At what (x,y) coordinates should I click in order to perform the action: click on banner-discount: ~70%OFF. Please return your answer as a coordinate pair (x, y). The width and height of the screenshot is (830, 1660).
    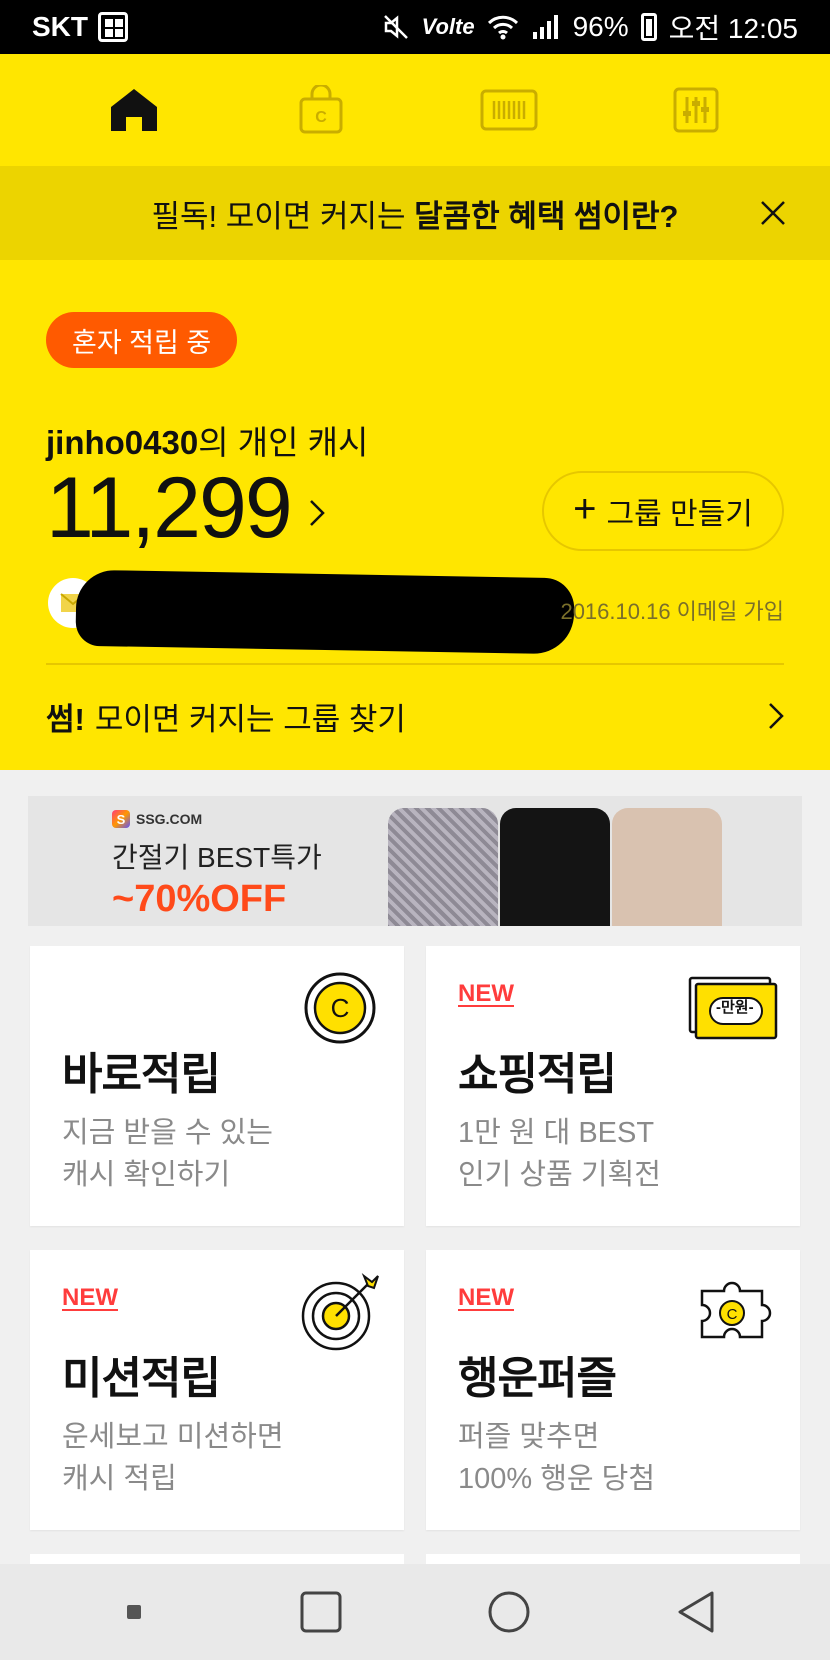
    Looking at the image, I should click on (199, 899).